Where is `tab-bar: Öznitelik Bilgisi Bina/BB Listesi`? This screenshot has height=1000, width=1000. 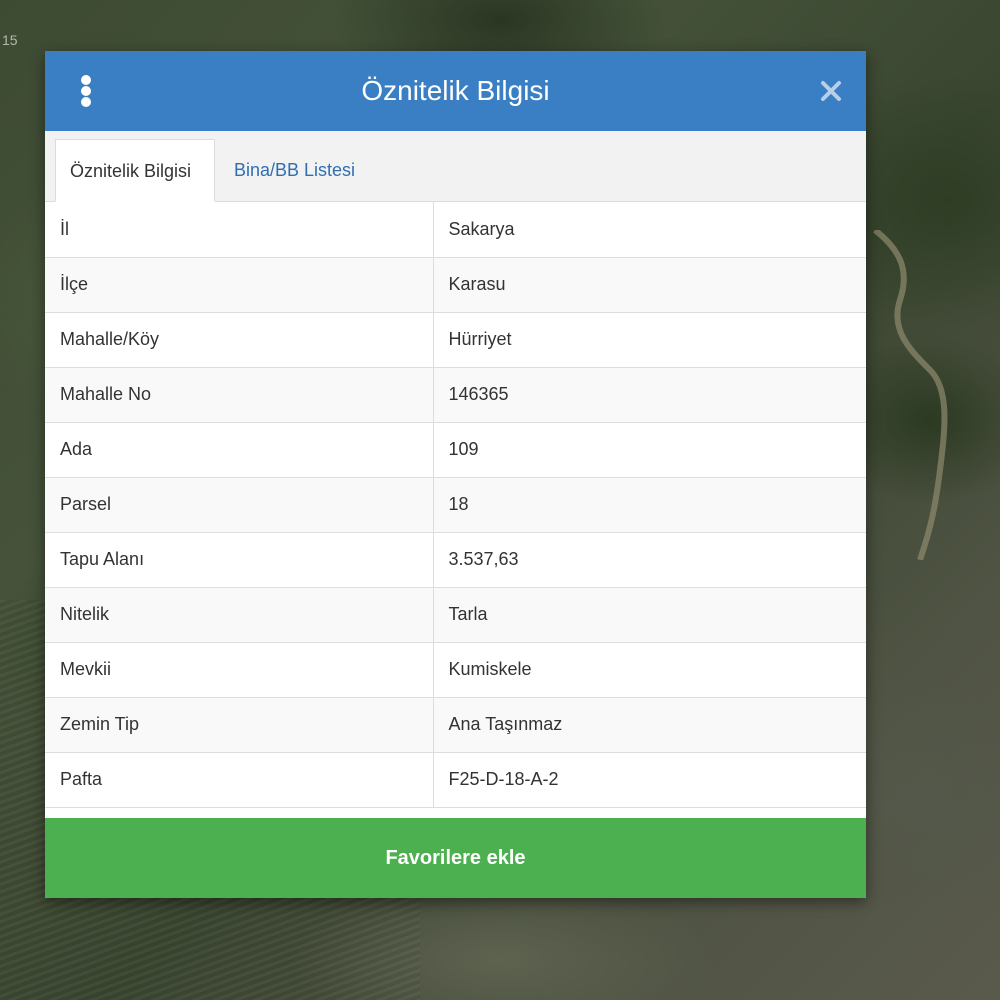
tab-bar: Öznitelik Bilgisi Bina/BB Listesi is located at coordinates (455, 166).